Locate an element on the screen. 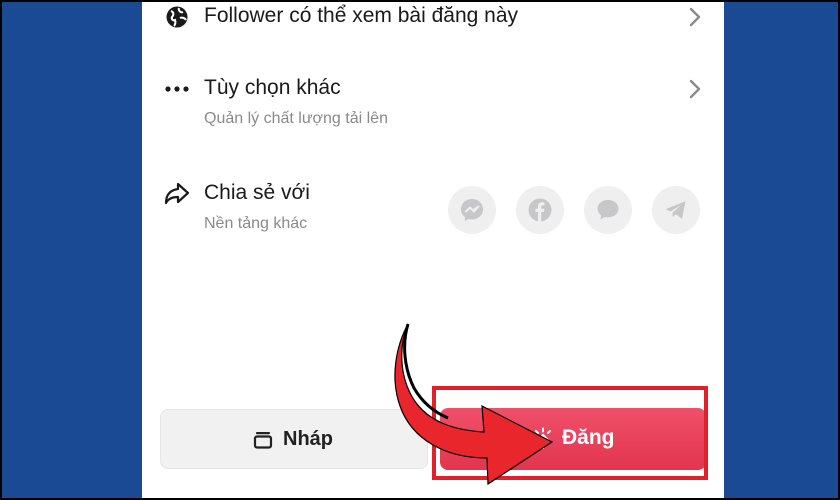 This screenshot has height=500, width=840. more-dots-icon is located at coordinates (177, 89).